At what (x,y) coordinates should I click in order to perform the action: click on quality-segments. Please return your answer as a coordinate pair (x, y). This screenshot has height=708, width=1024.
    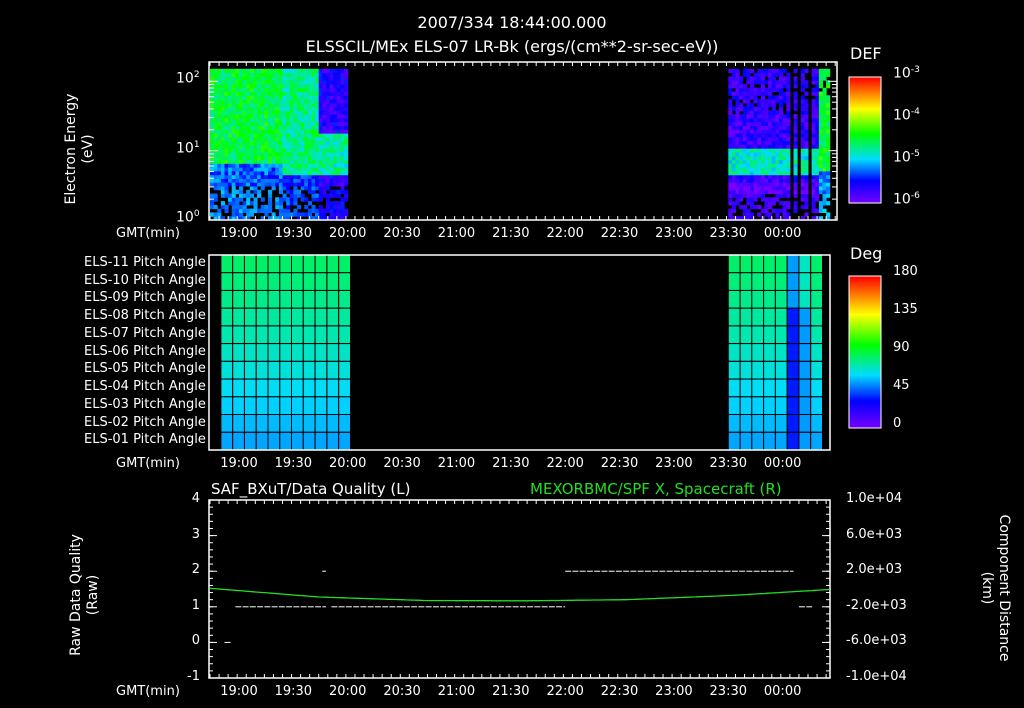
    Looking at the image, I should click on (518, 606).